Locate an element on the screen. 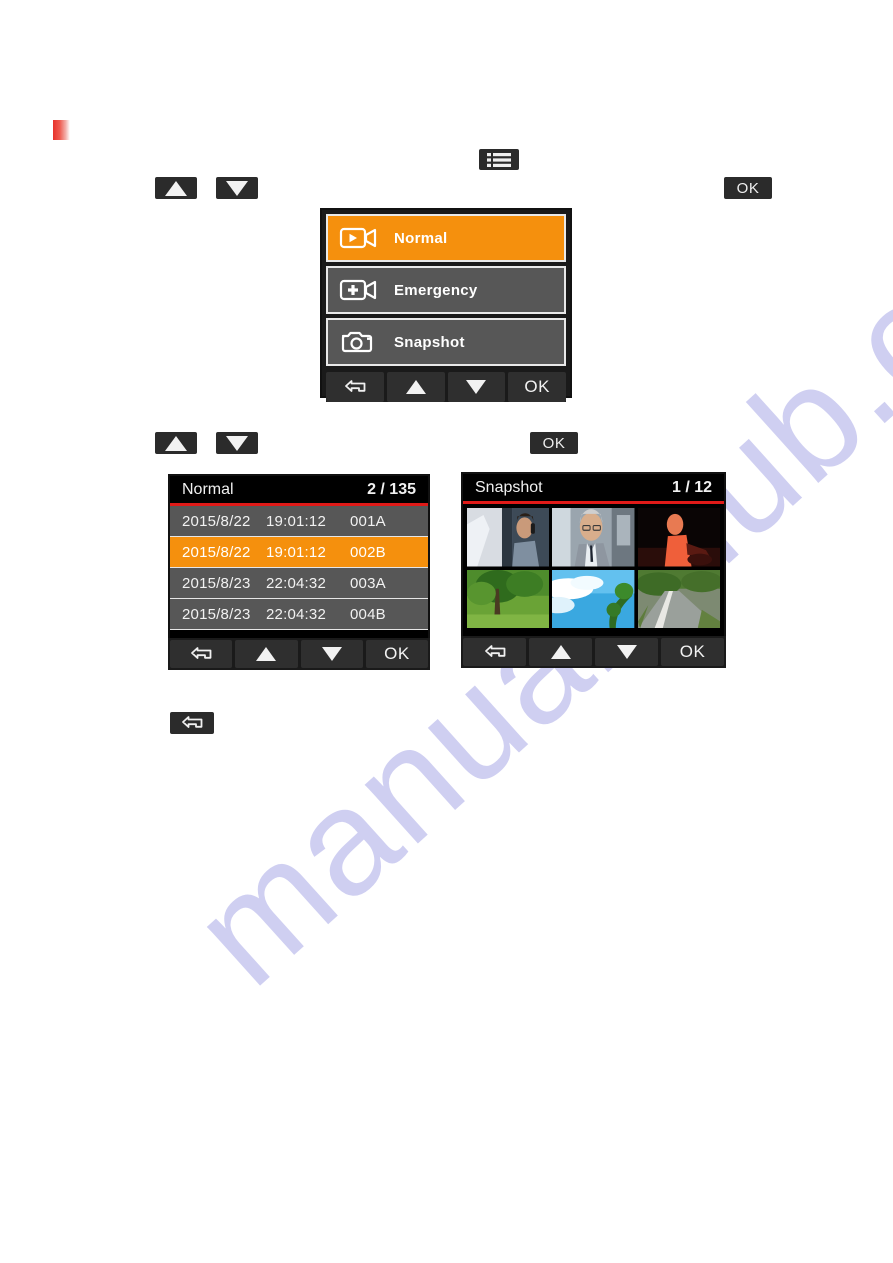 This screenshot has height=1263, width=893. thumb-night-driver is located at coordinates (678, 537).